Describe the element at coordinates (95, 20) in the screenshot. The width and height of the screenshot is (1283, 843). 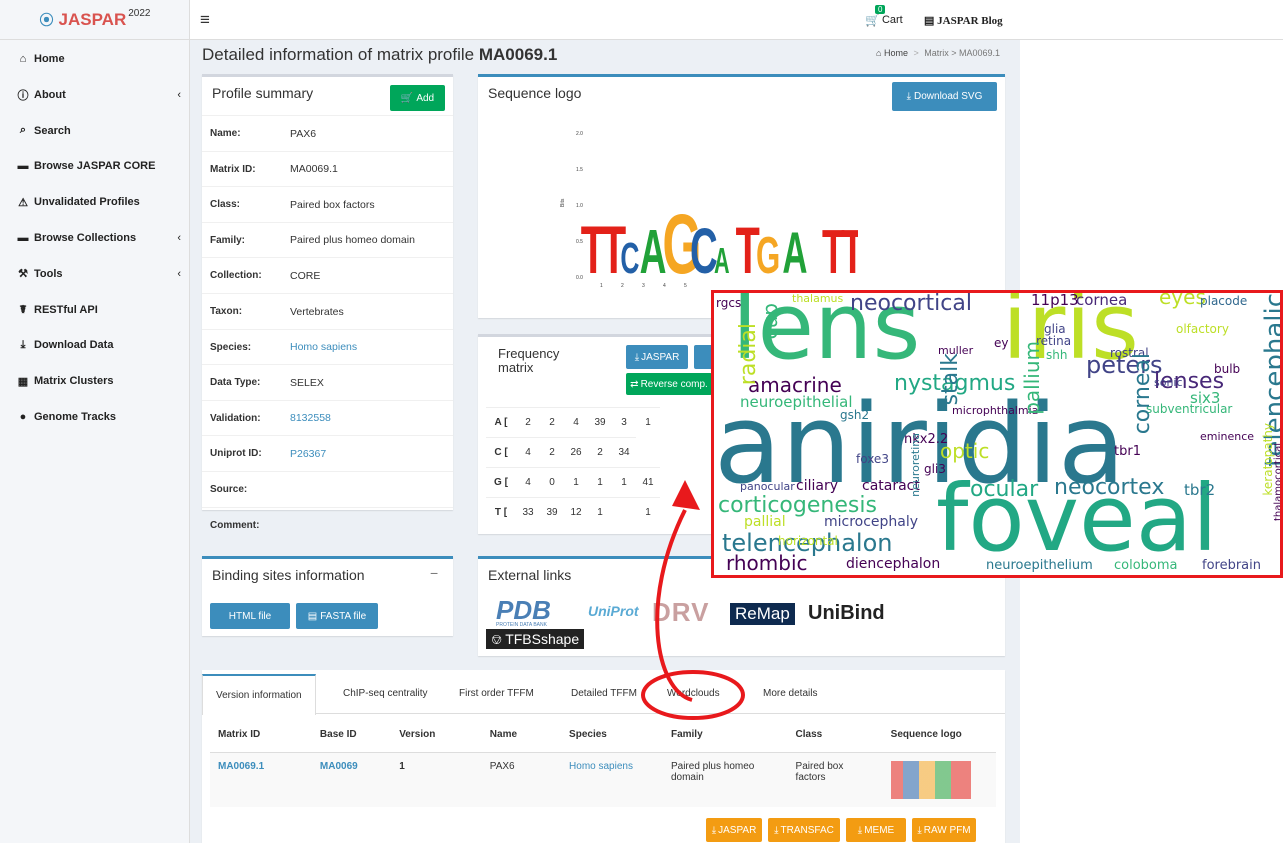
I see `logo: ⦿ JASPAR 2022` at that location.